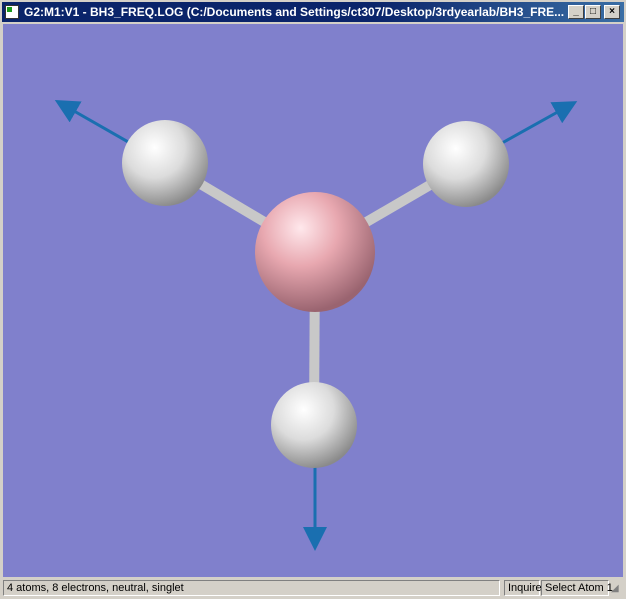 The width and height of the screenshot is (626, 599). Describe the element at coordinates (593, 12) in the screenshot. I see `maximize-button: □` at that location.